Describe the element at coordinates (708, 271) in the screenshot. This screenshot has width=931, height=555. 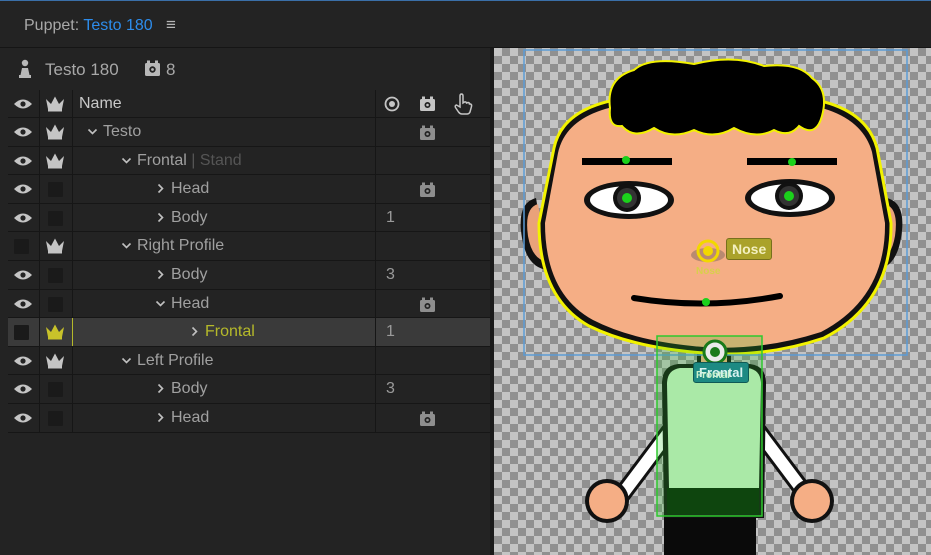
I see `nose-handle-sublabel: Nose` at that location.